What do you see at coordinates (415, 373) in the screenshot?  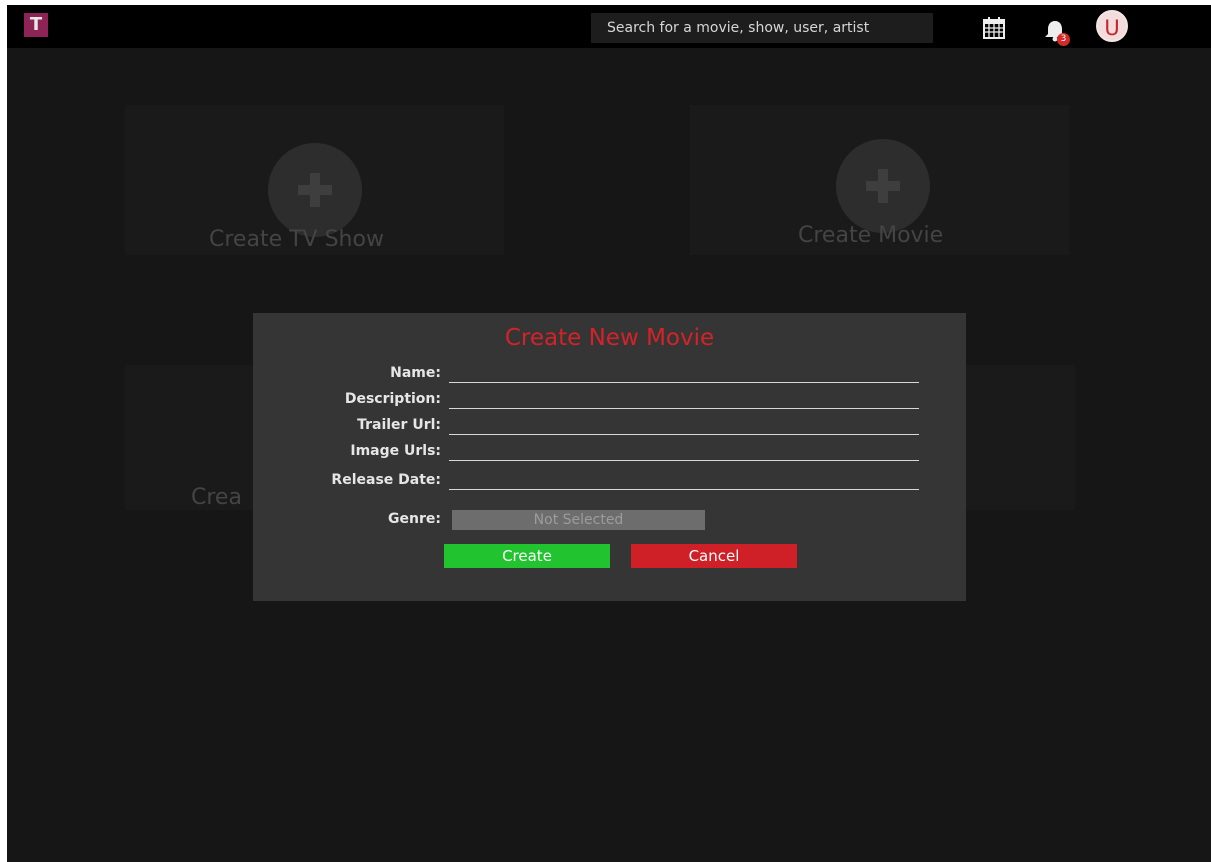 I see `name-label: Name:` at bounding box center [415, 373].